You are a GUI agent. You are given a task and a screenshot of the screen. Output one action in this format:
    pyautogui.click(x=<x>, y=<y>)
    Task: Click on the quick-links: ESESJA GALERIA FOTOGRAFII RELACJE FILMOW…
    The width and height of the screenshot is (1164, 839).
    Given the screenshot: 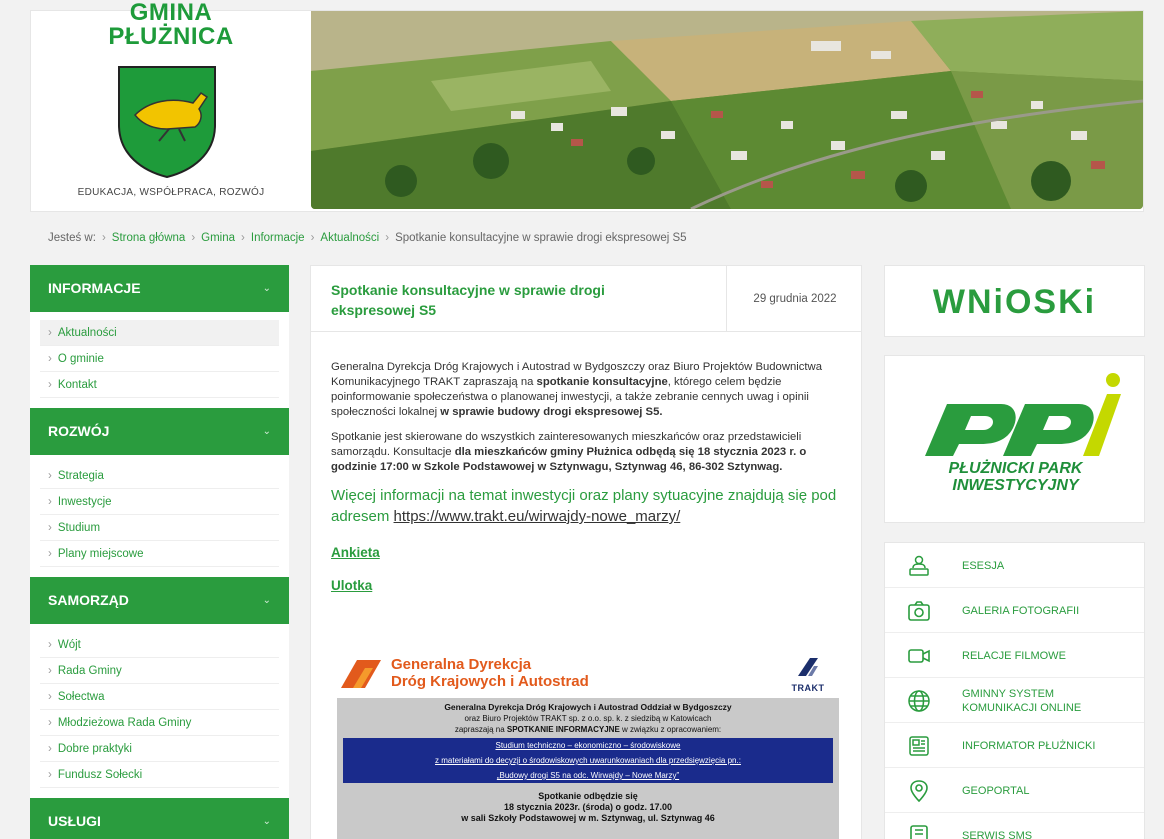 What is the action you would take?
    pyautogui.click(x=1014, y=690)
    